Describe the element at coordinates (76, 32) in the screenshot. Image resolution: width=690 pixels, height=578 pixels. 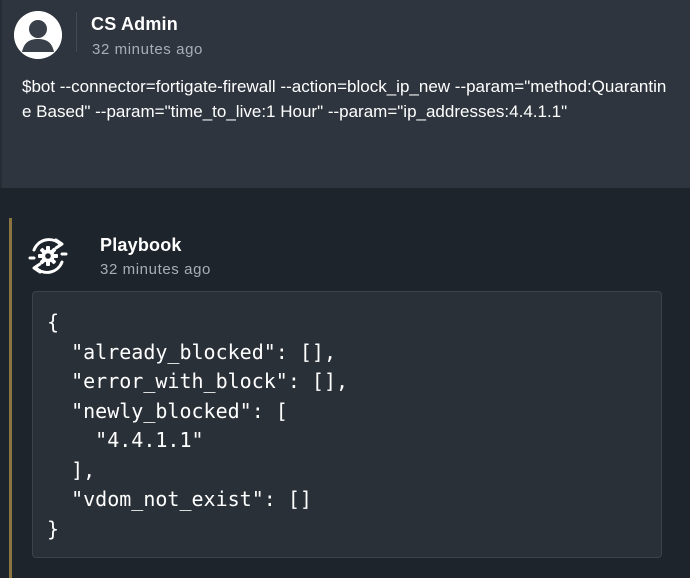
I see `header-divider` at that location.